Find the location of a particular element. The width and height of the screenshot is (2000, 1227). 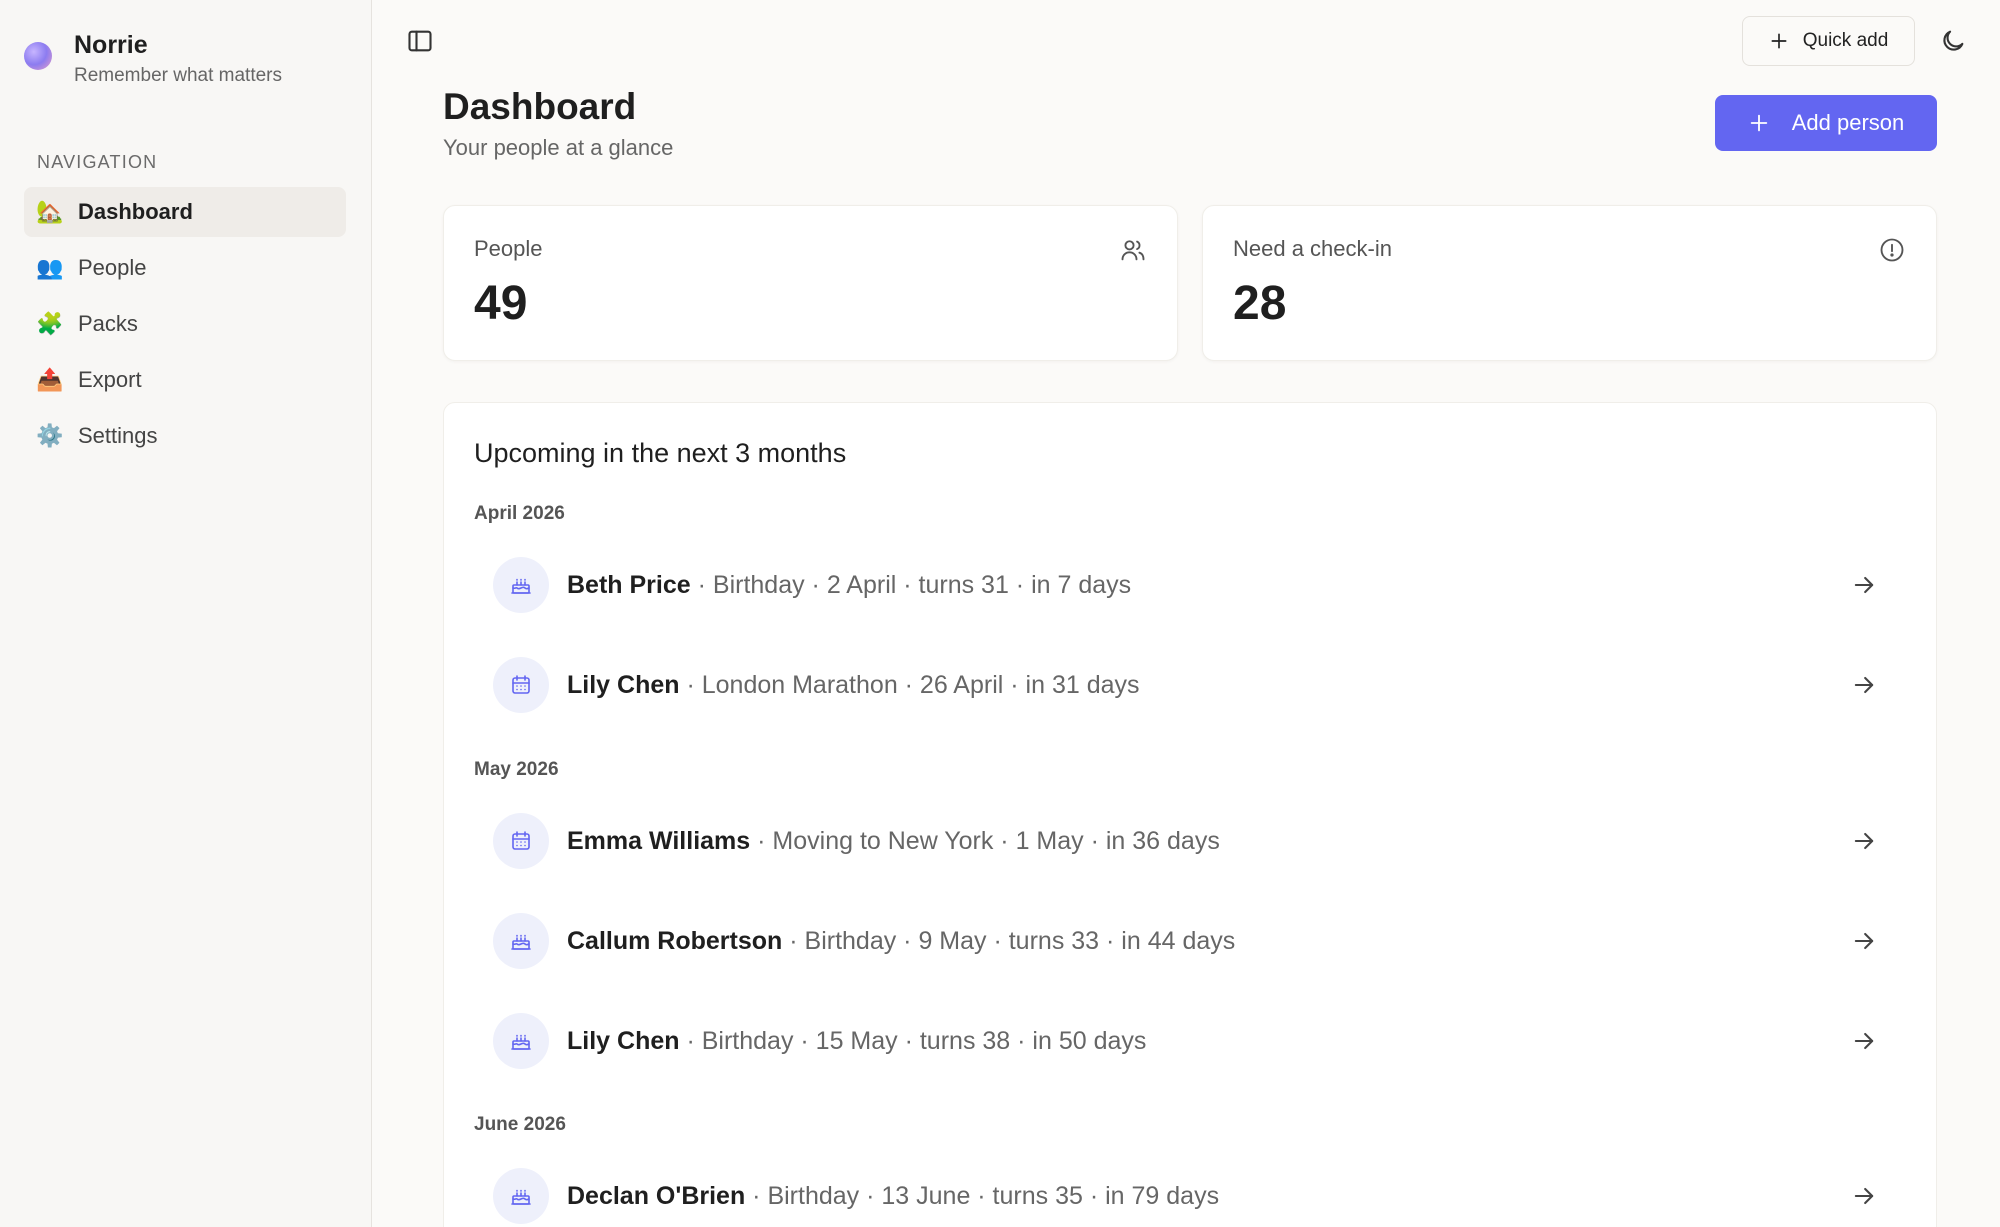

stat-label: Need a check-in is located at coordinates (1312, 248).